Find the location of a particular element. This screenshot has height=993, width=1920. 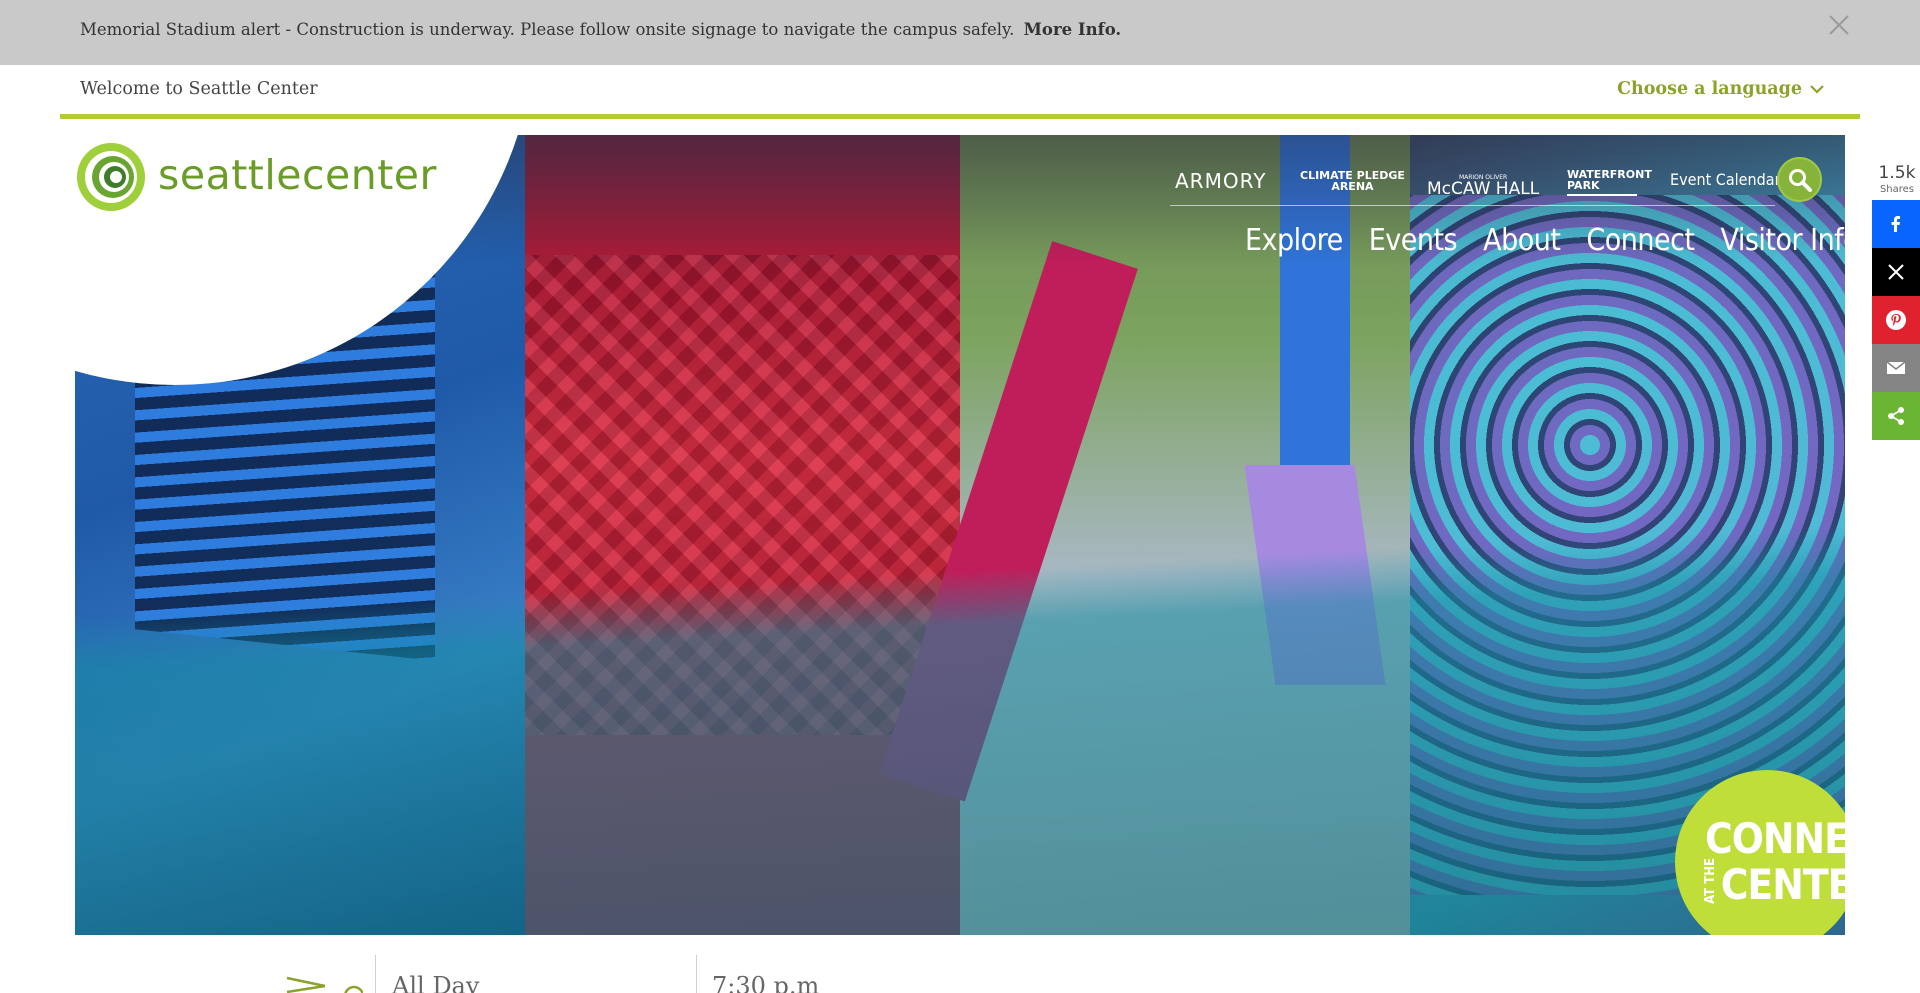

x-share-button is located at coordinates (1896, 272).